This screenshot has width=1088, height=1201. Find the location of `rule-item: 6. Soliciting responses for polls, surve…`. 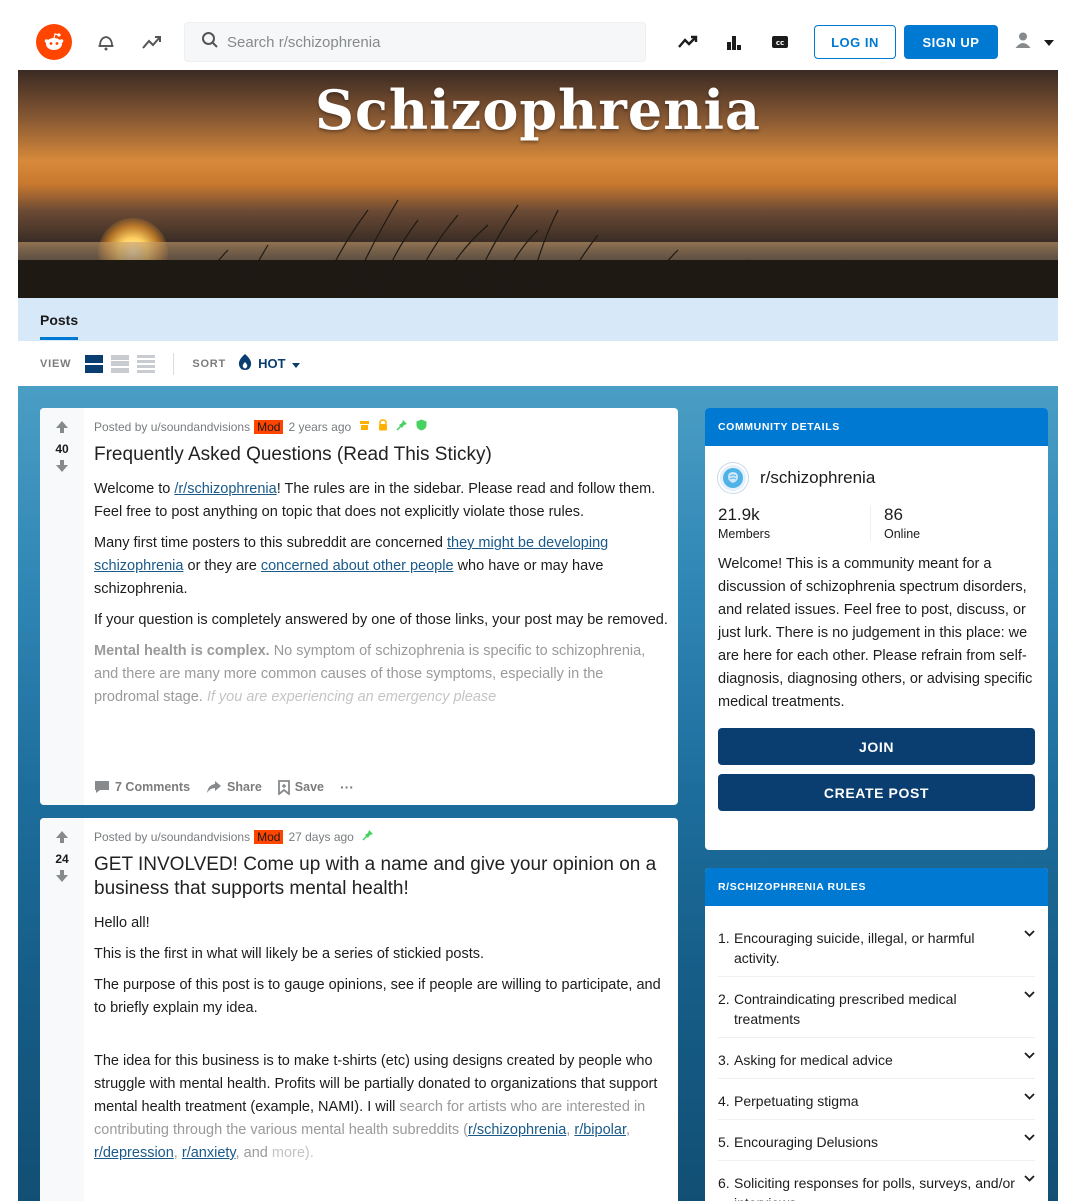

rule-item: 6. Soliciting responses for polls, surve… is located at coordinates (876, 1181).